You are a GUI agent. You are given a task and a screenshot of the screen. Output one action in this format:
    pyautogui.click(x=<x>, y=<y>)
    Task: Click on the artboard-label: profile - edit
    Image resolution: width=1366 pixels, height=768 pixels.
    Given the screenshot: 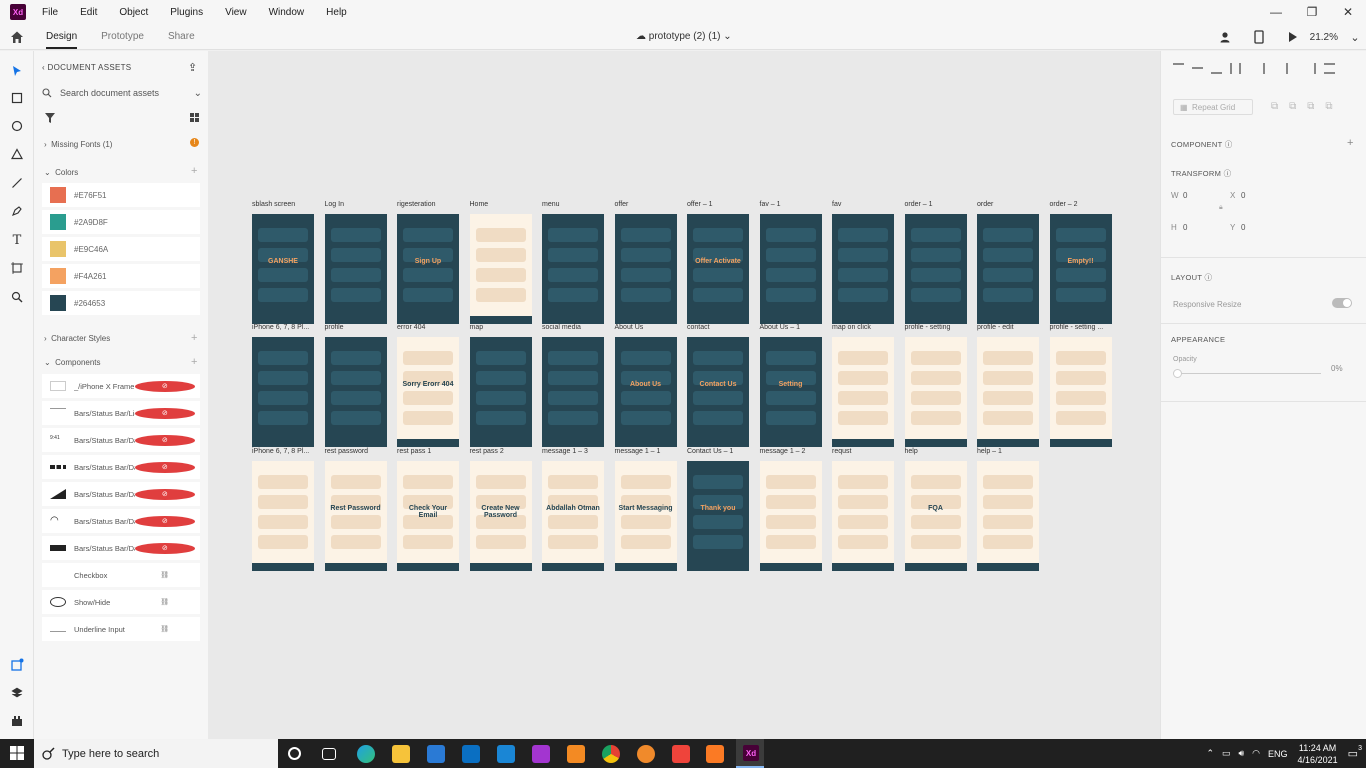 What is the action you would take?
    pyautogui.click(x=995, y=327)
    